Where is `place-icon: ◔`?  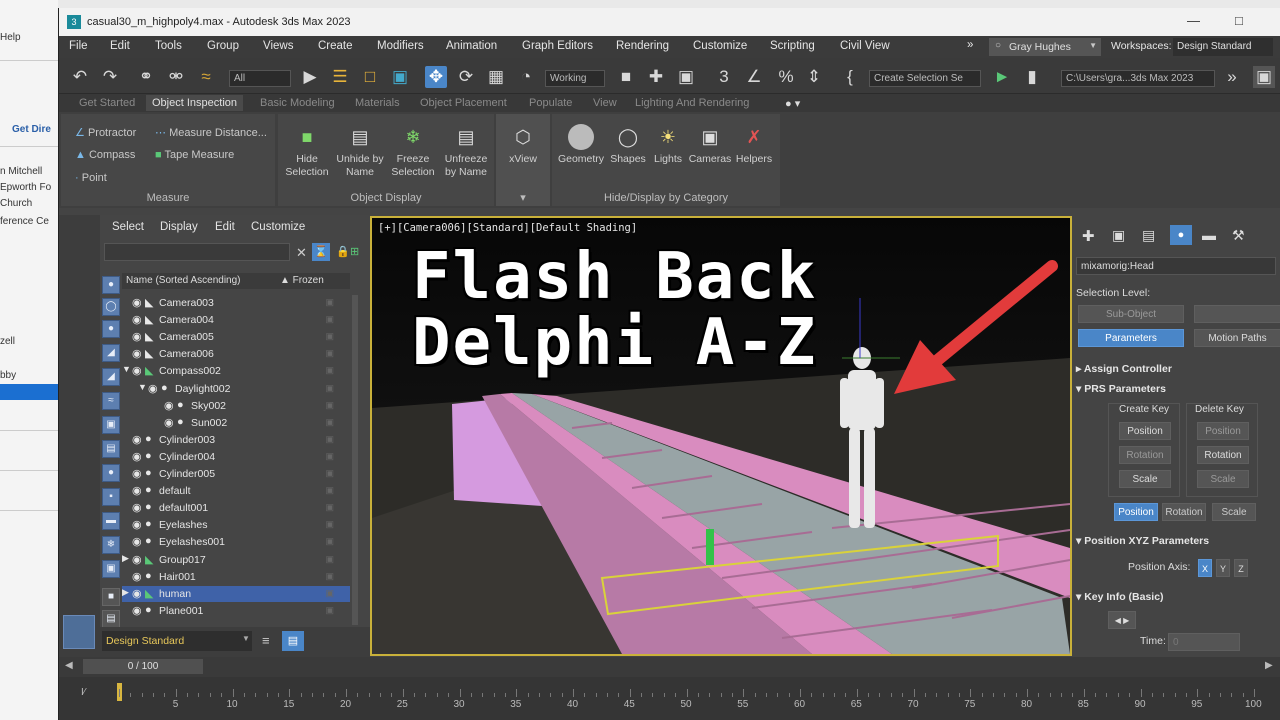
place-icon: ◔ is located at coordinates (526, 77).